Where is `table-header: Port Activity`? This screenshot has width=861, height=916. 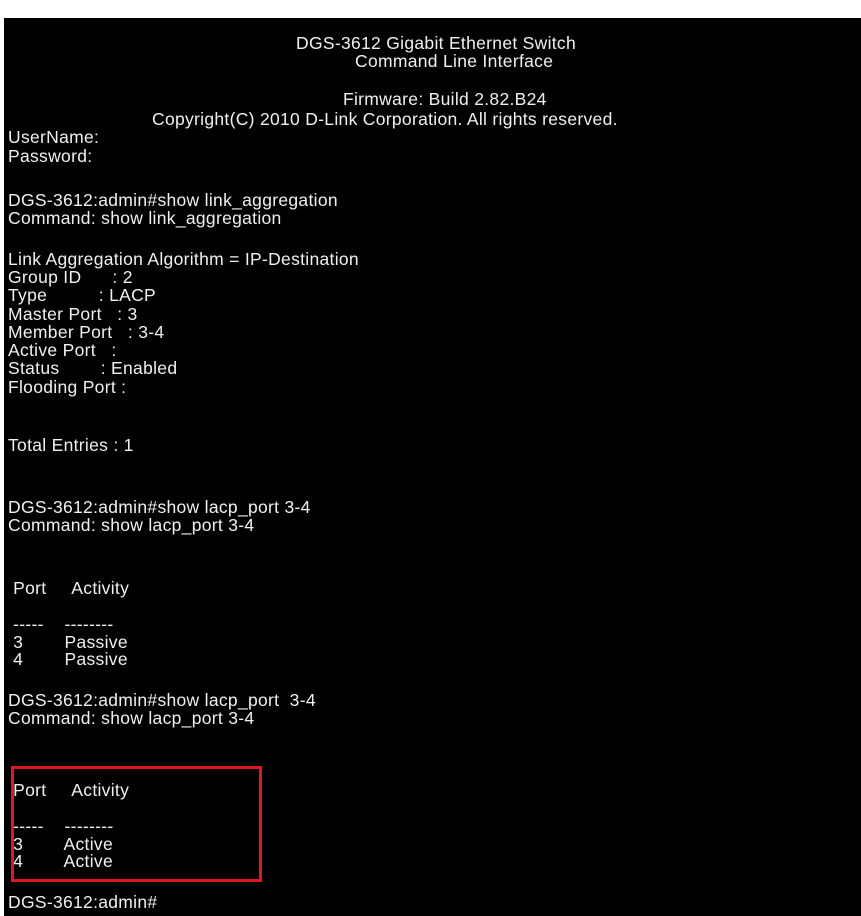
table-header: Port Activity is located at coordinates (69, 588).